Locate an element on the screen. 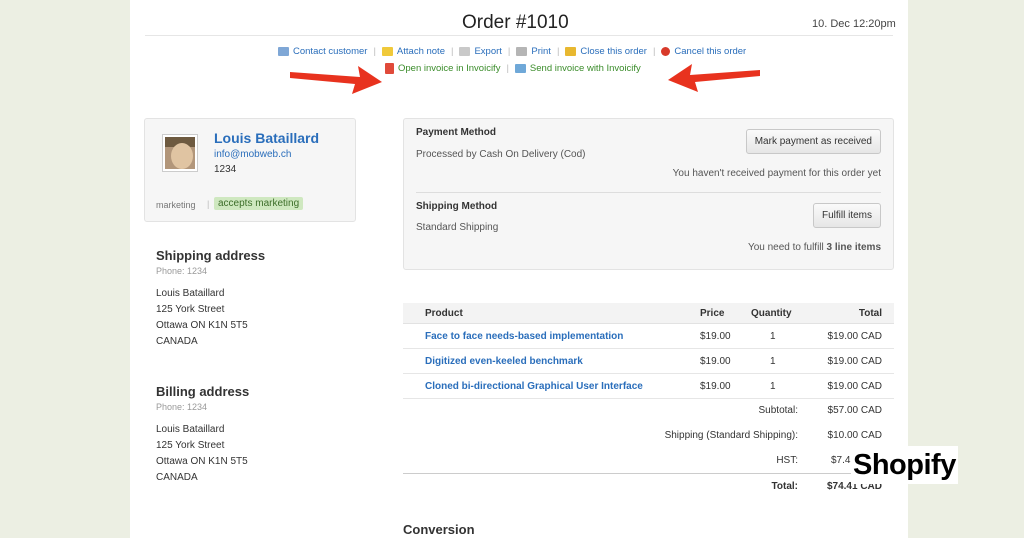 The image size is (1024, 538). shipping-cost-value: $10.00 CAD is located at coordinates (854, 435).